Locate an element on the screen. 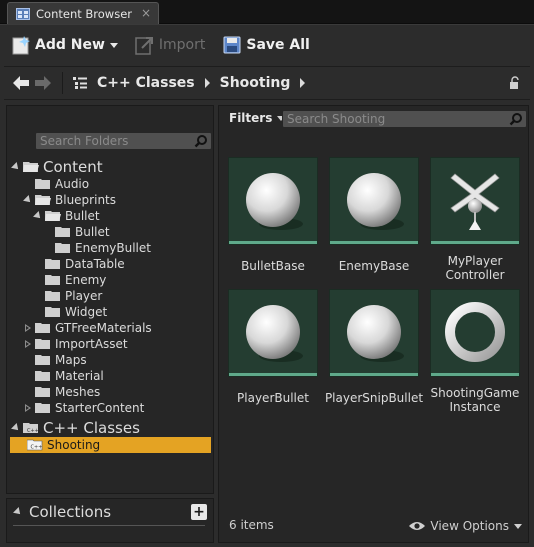 This screenshot has width=534, height=547. collections-header: Collections is located at coordinates (62, 512).